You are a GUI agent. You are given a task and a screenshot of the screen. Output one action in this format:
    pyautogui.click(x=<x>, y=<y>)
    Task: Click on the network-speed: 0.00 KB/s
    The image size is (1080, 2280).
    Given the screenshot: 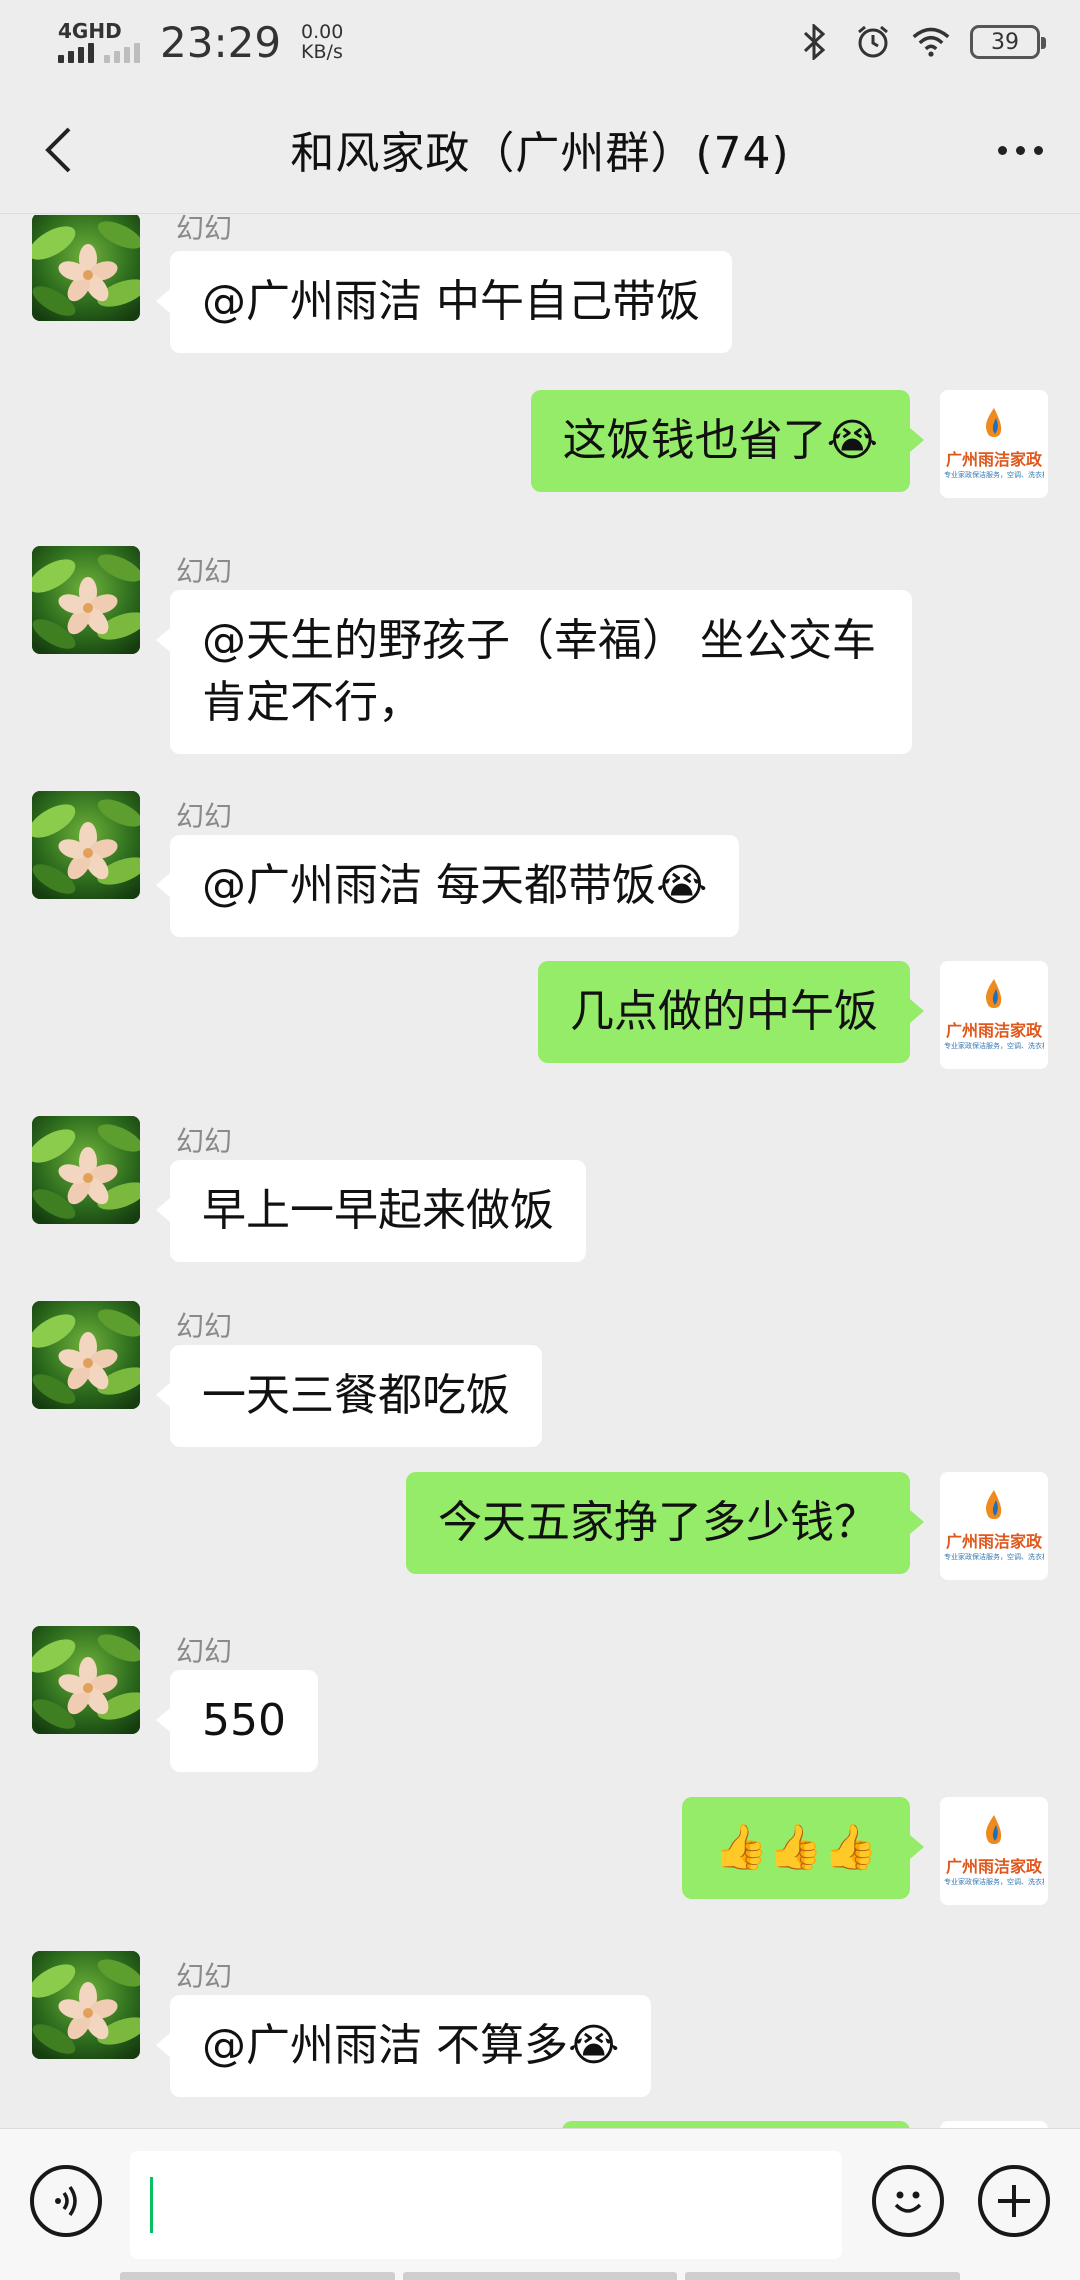 What is the action you would take?
    pyautogui.click(x=322, y=42)
    